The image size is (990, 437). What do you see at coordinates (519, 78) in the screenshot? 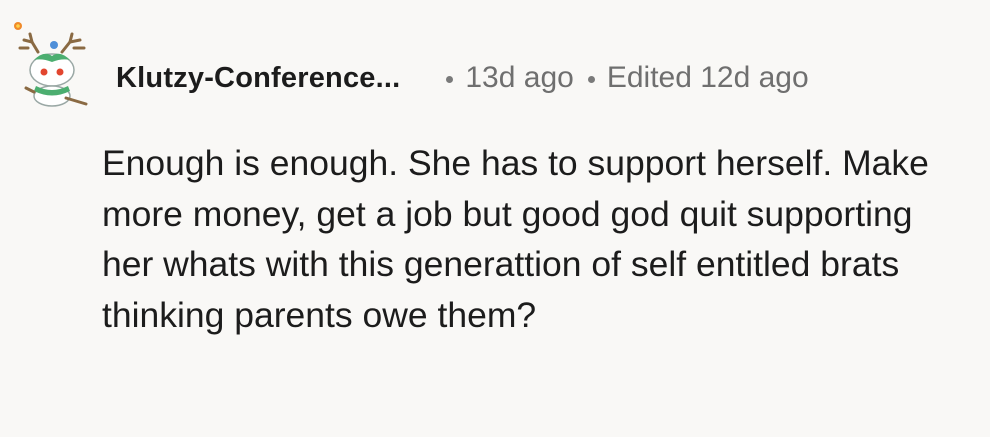
I see `posted-timestamp: 13d ago` at bounding box center [519, 78].